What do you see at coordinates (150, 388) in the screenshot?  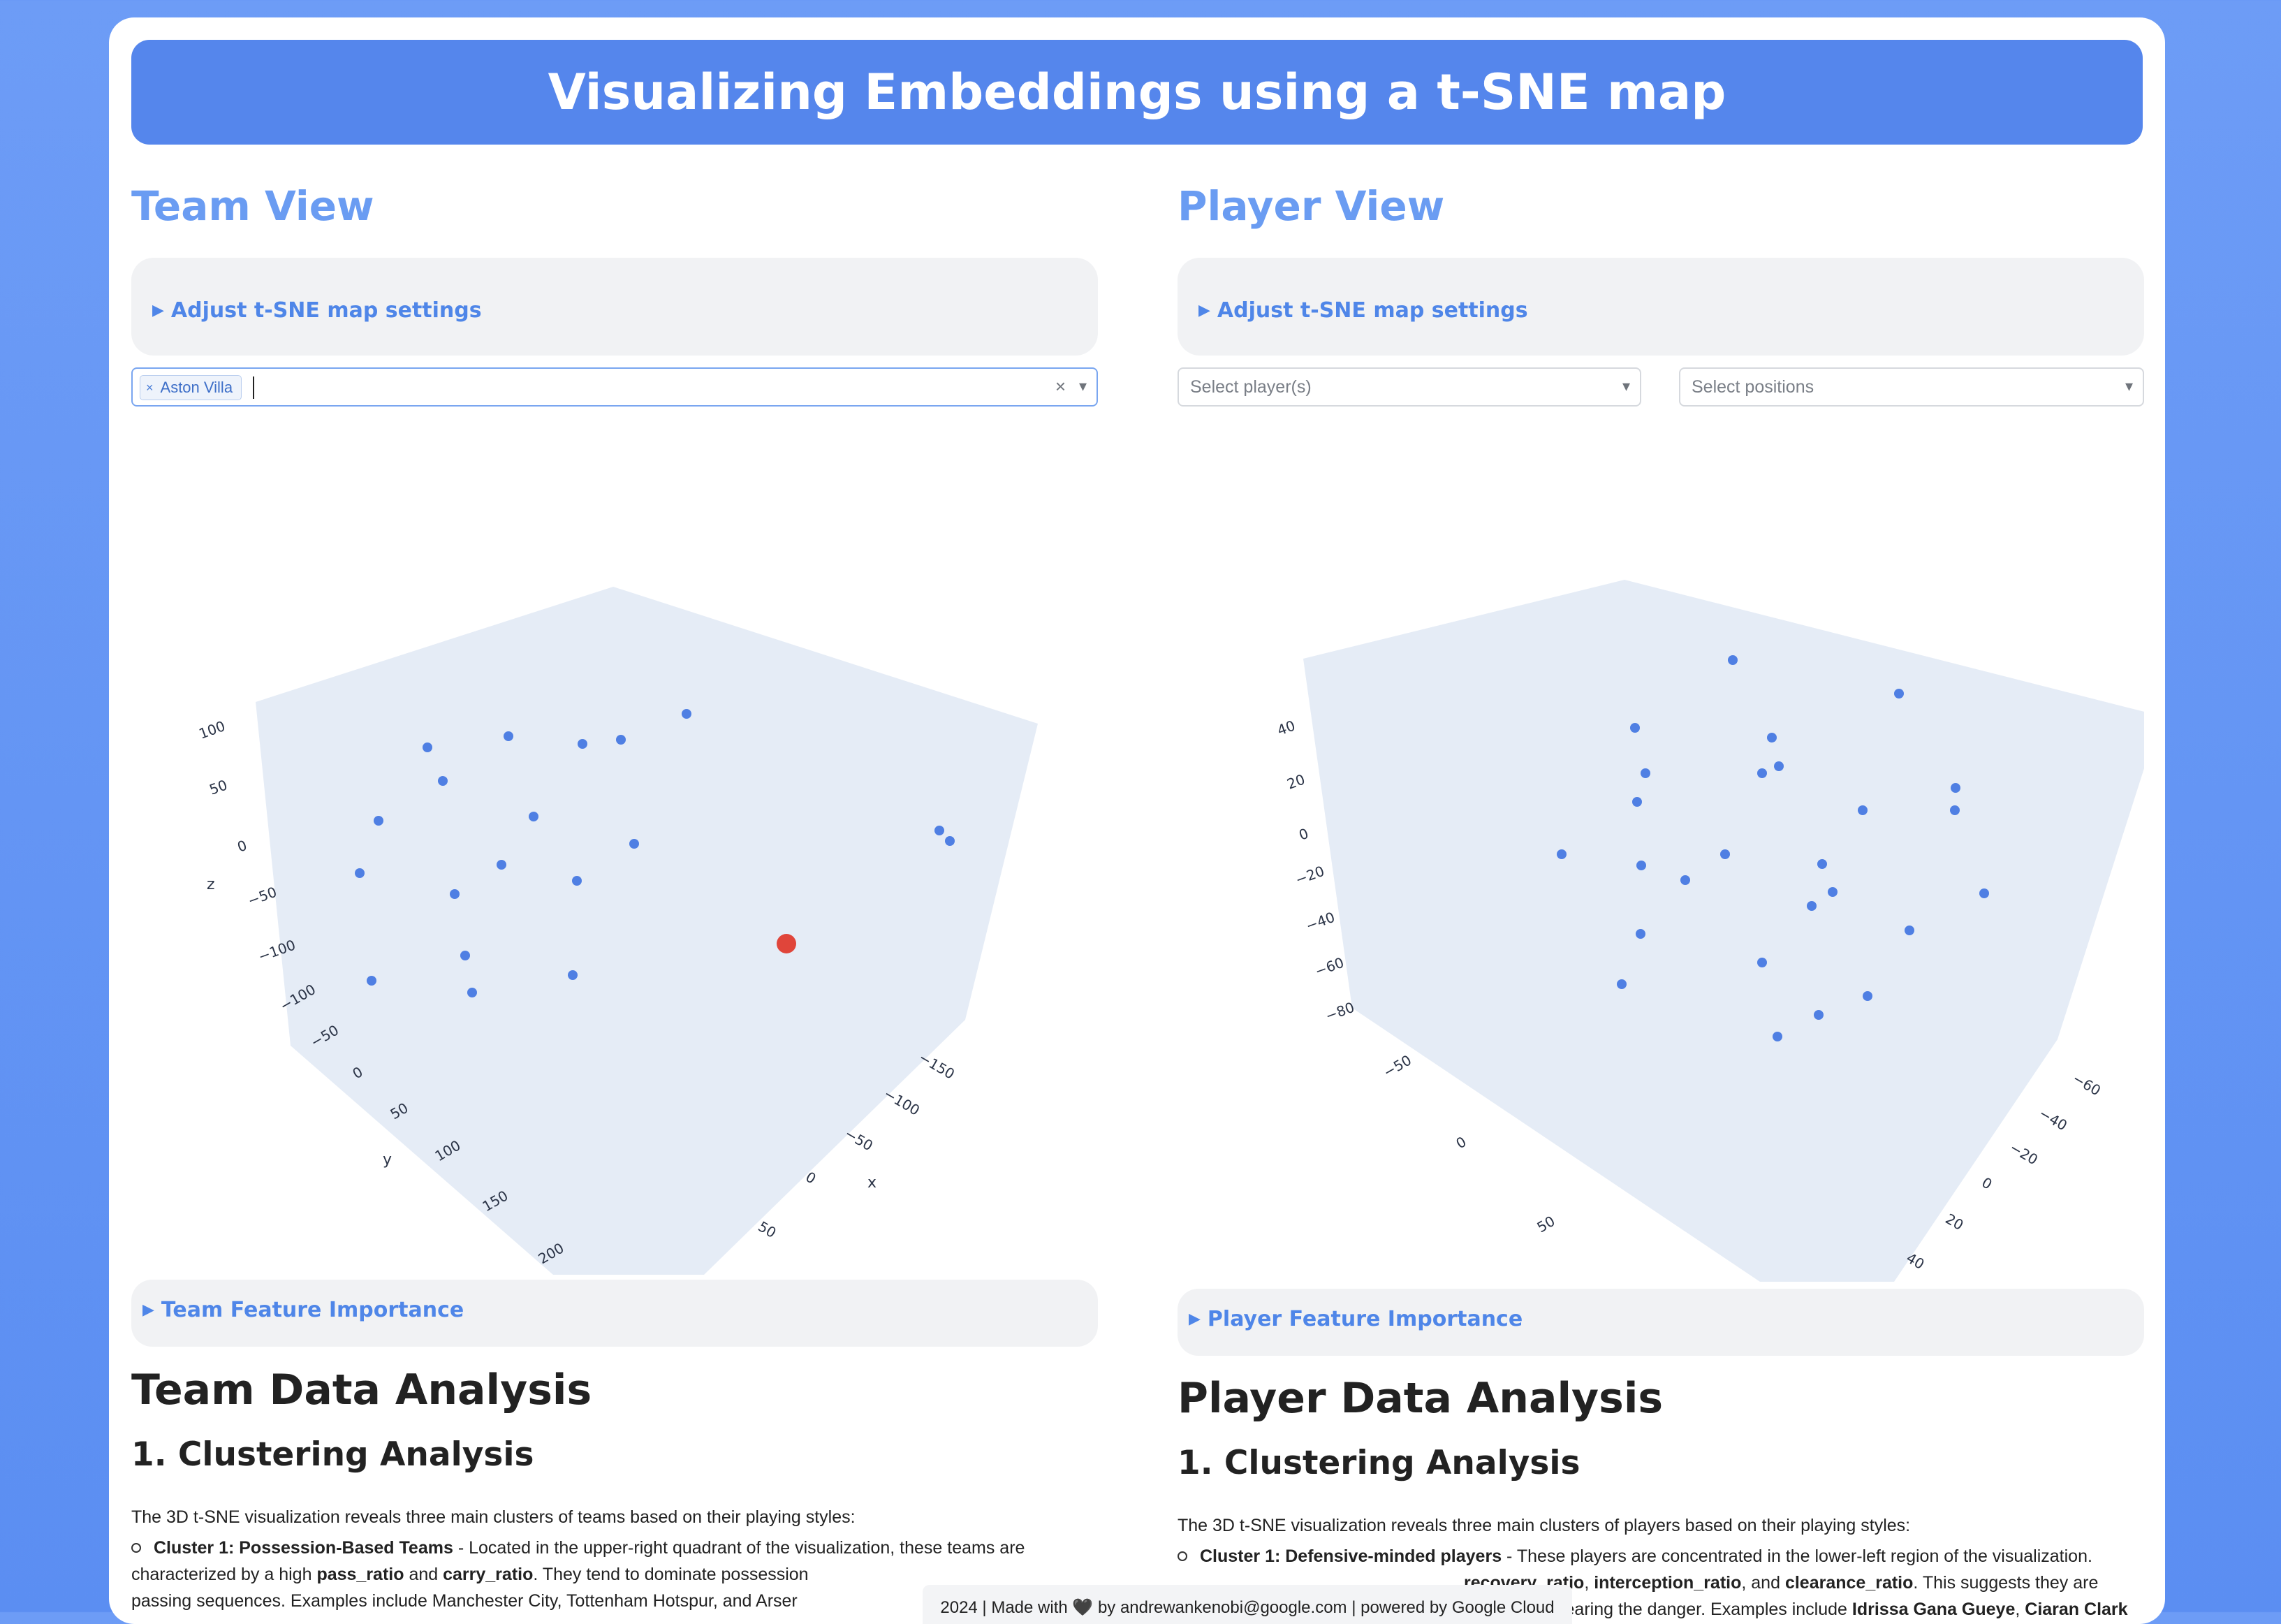 I see `remove-tag-icon: ×` at bounding box center [150, 388].